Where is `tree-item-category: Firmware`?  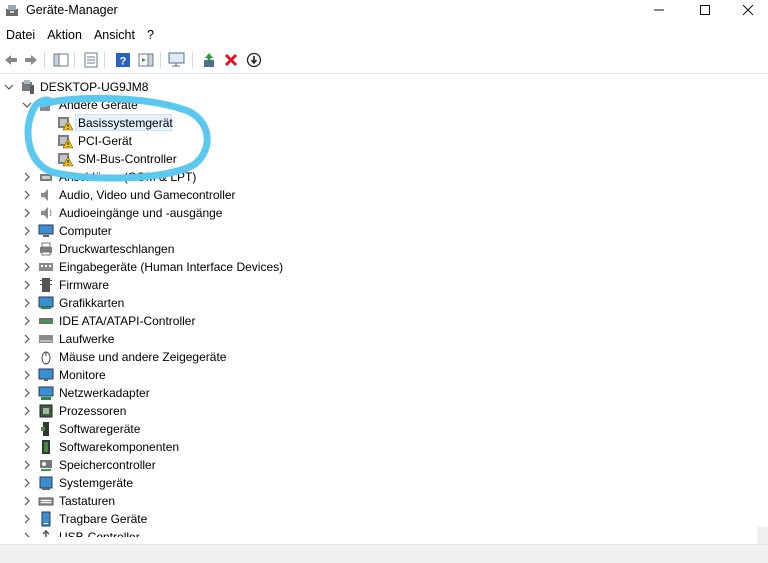 tree-item-category: Firmware is located at coordinates (160, 285).